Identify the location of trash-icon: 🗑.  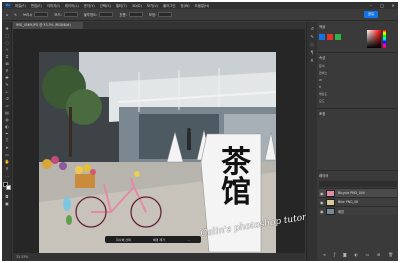
(390, 255).